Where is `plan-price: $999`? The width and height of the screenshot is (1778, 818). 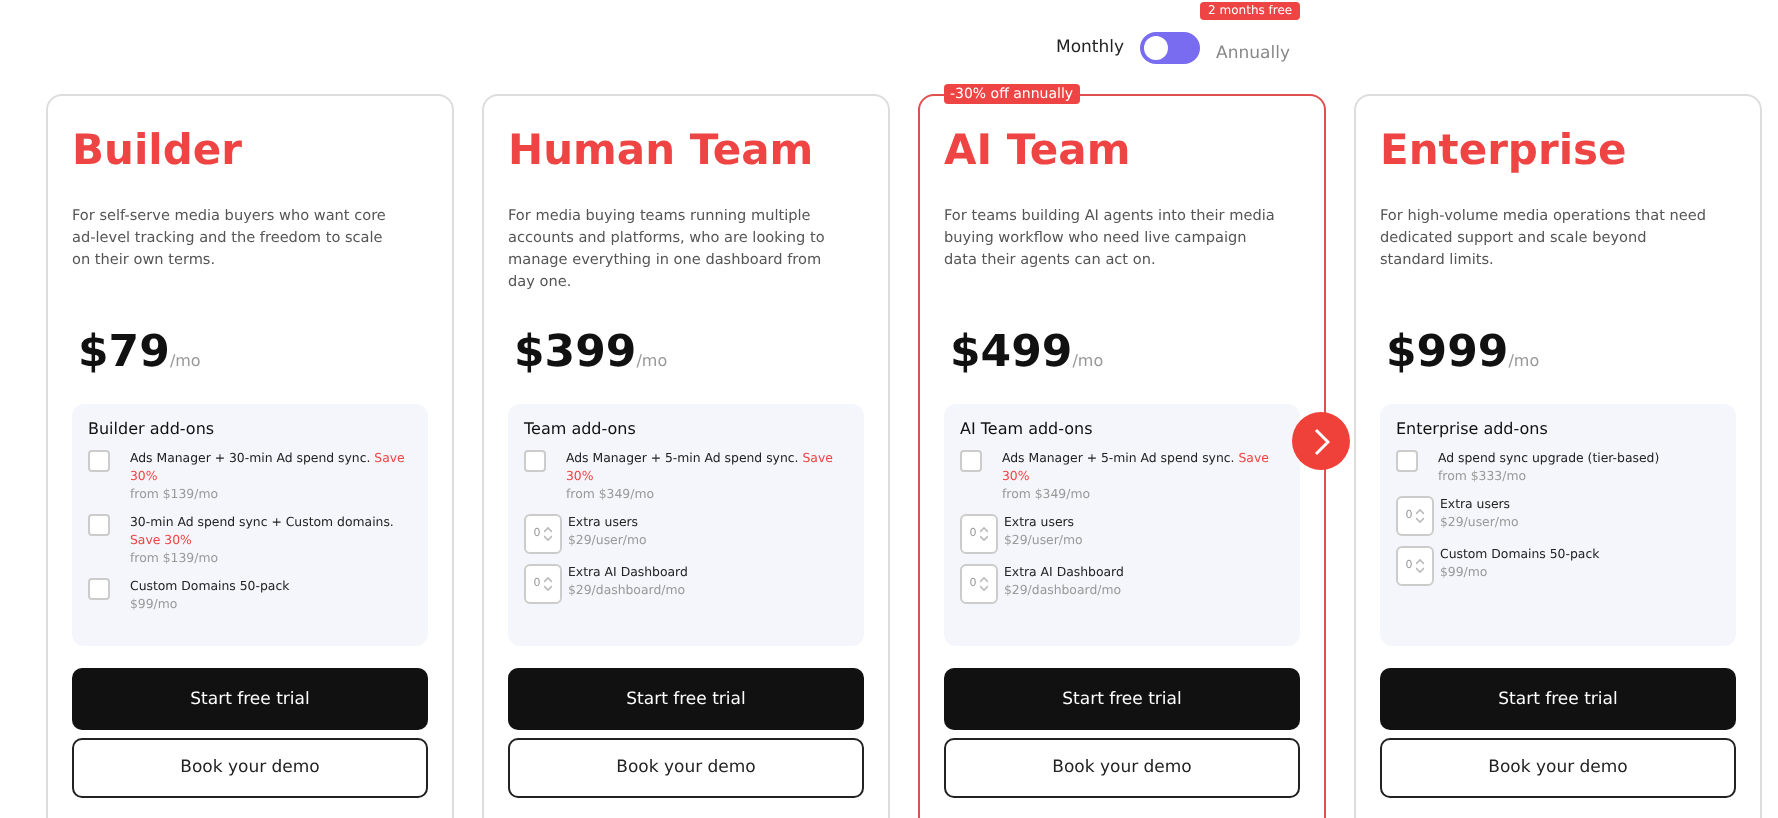 plan-price: $999 is located at coordinates (1447, 353).